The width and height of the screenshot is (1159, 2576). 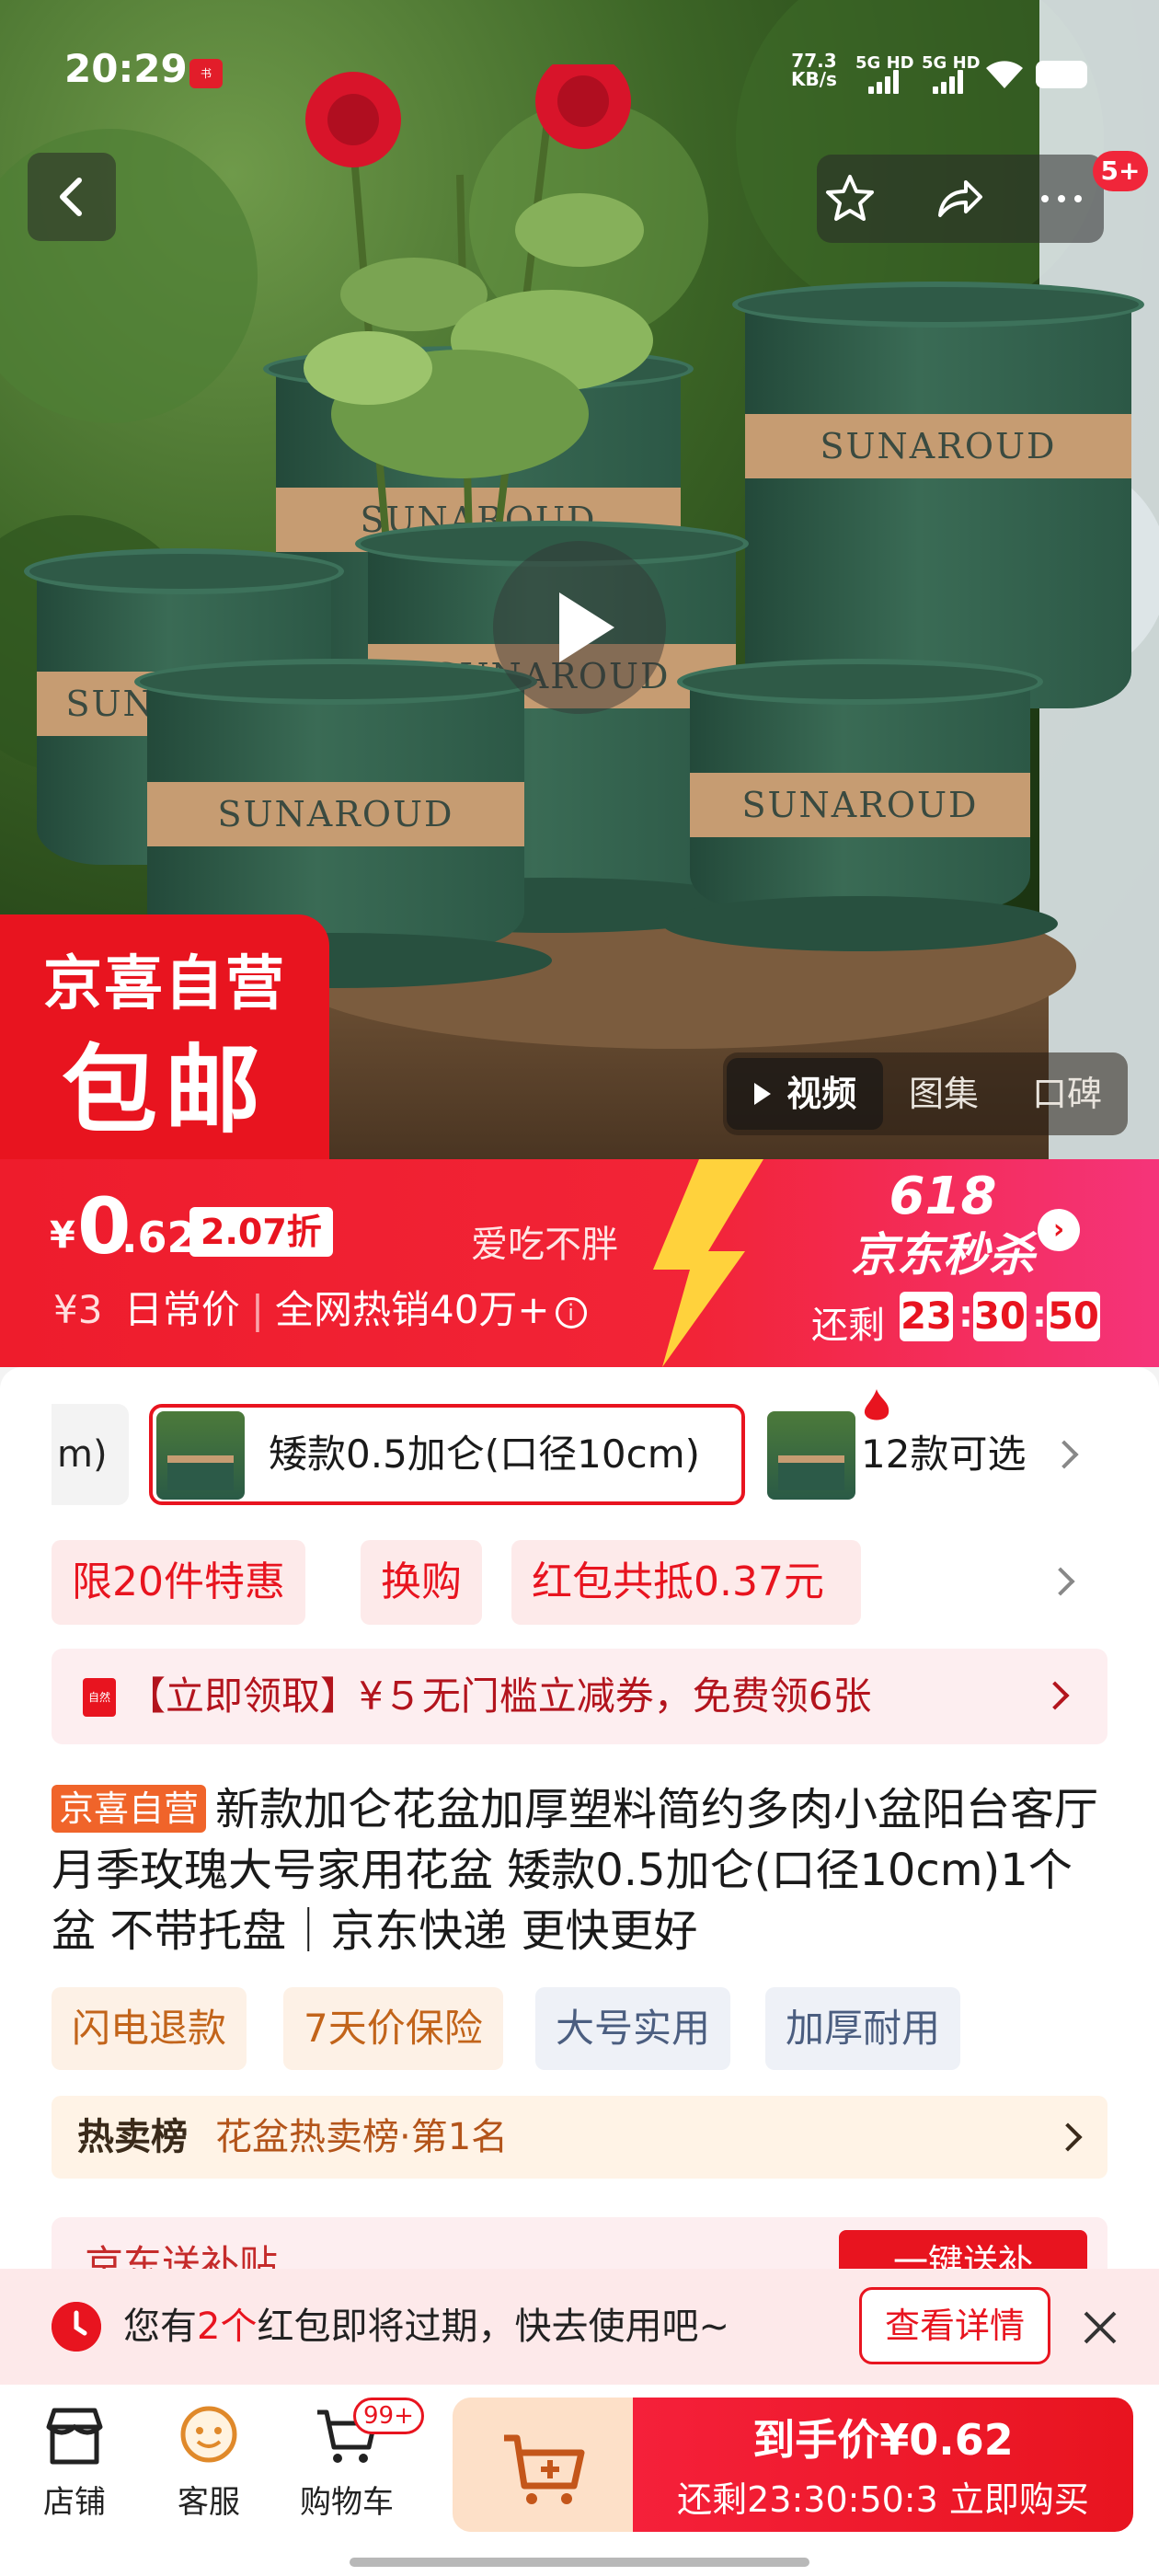 I want to click on app-notification-icon: 书, so click(x=206, y=73).